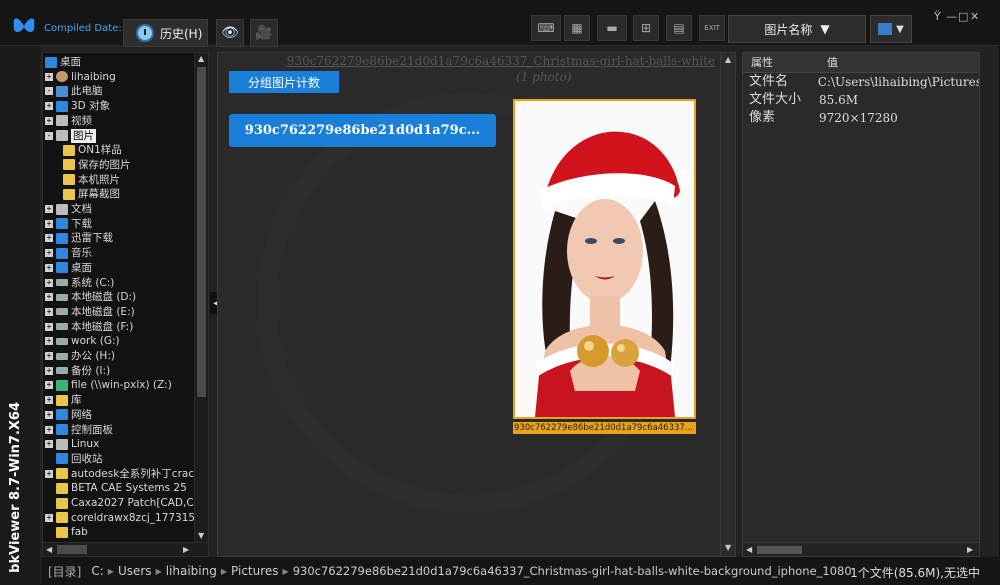 The image size is (1000, 585). Describe the element at coordinates (64, 571) in the screenshot. I see `catalog-label: [目录]` at that location.